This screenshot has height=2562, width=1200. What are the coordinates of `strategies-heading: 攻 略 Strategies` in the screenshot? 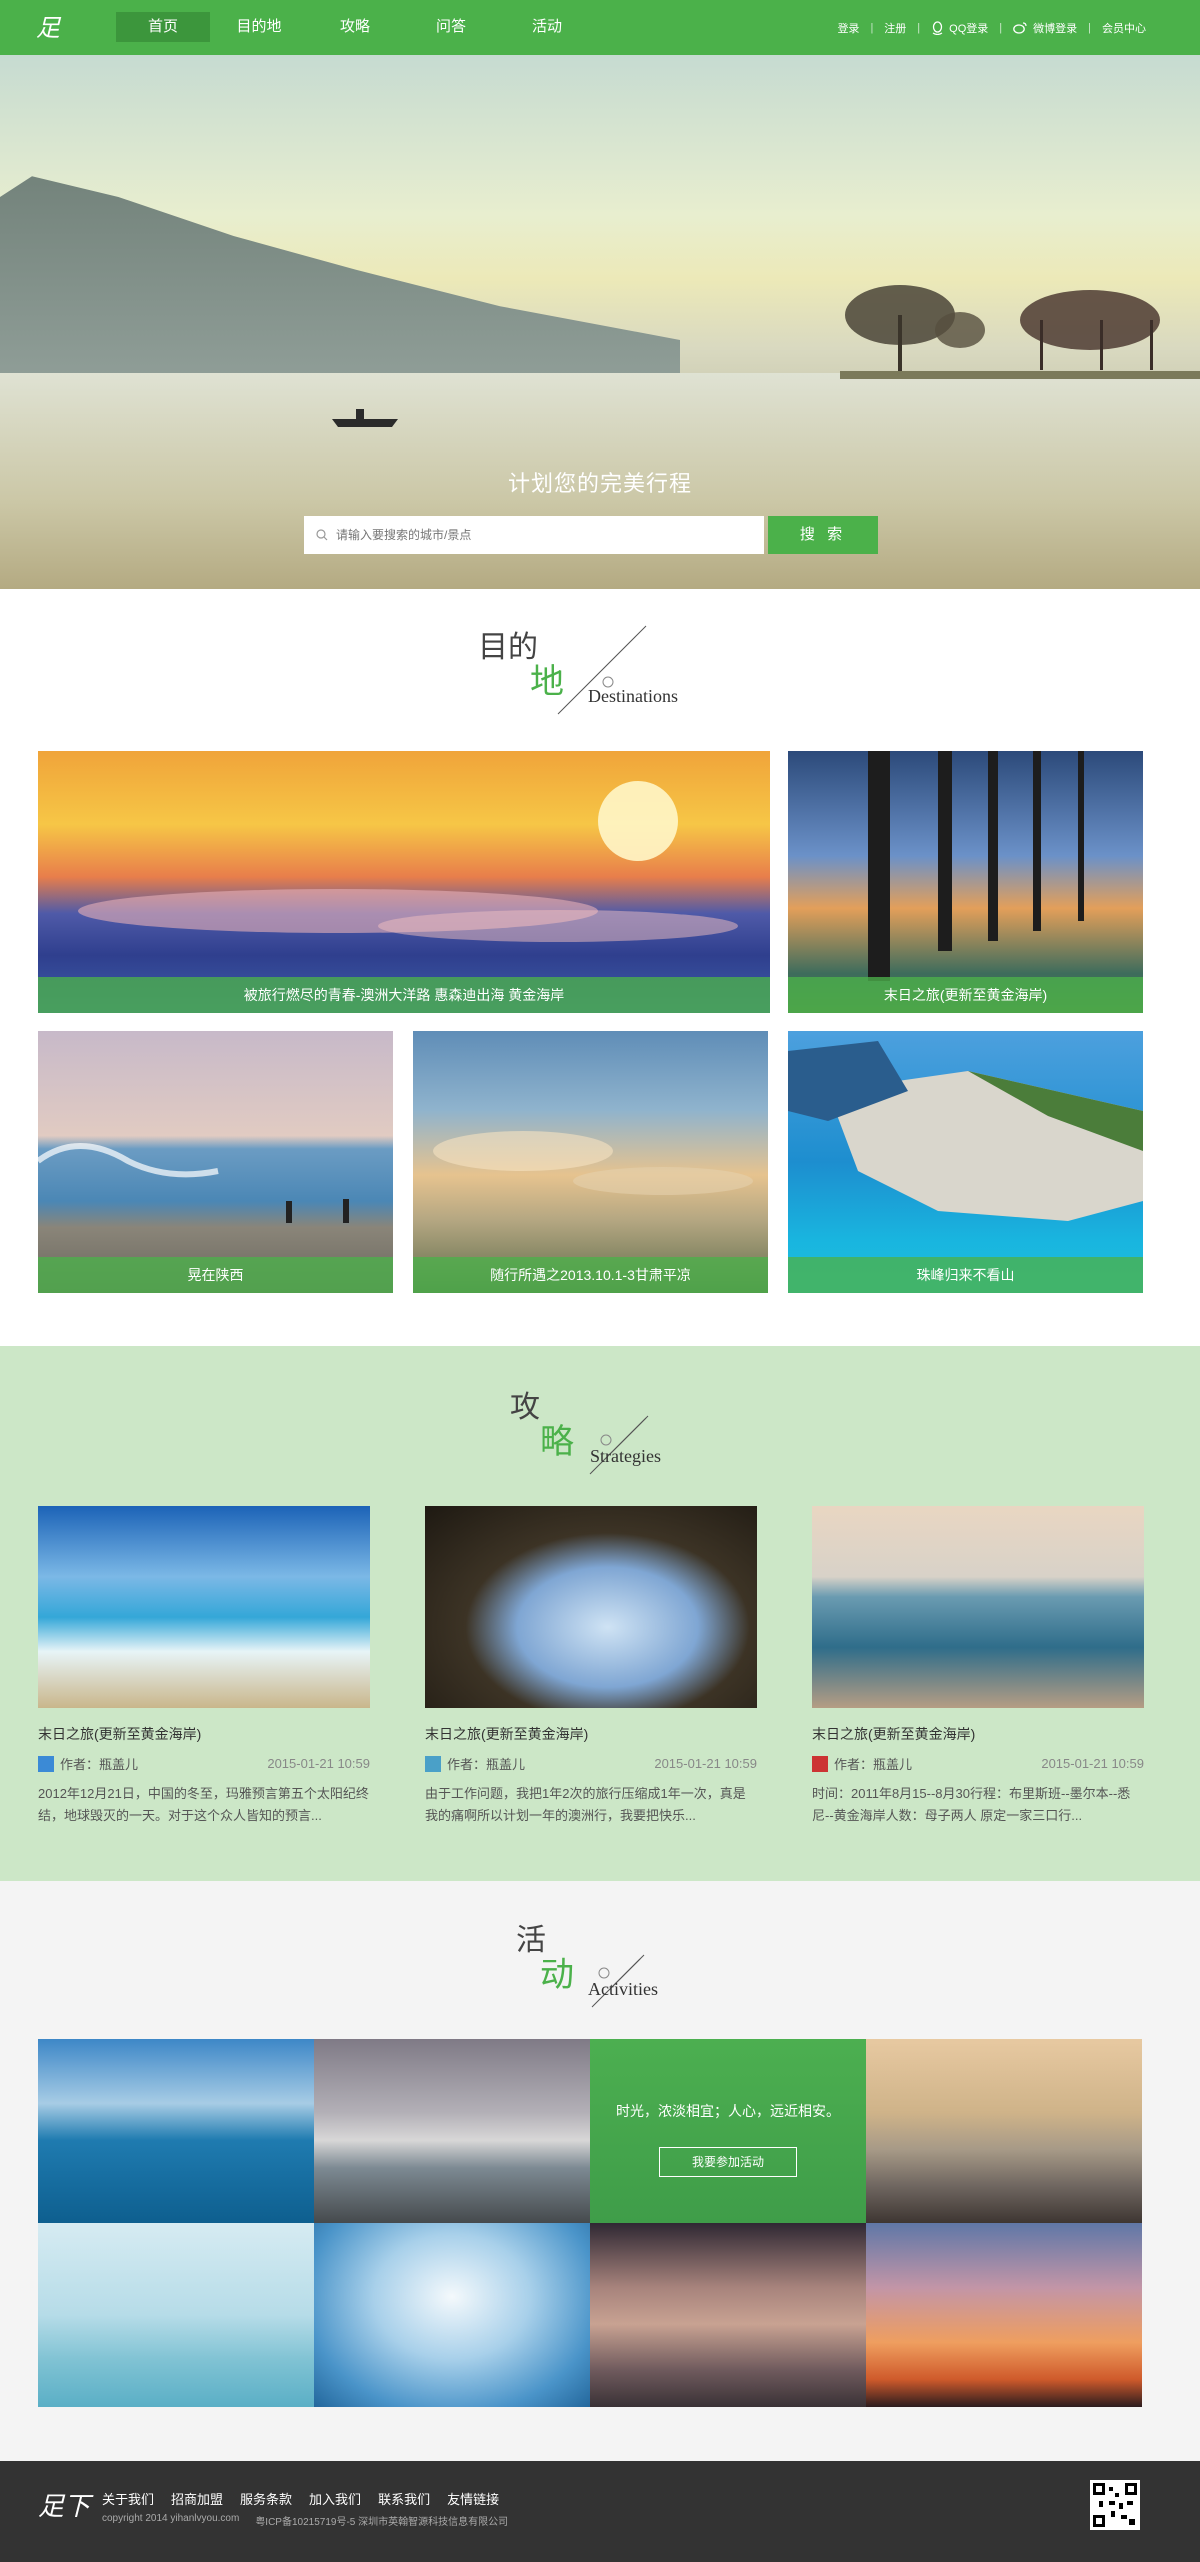 It's located at (630, 1432).